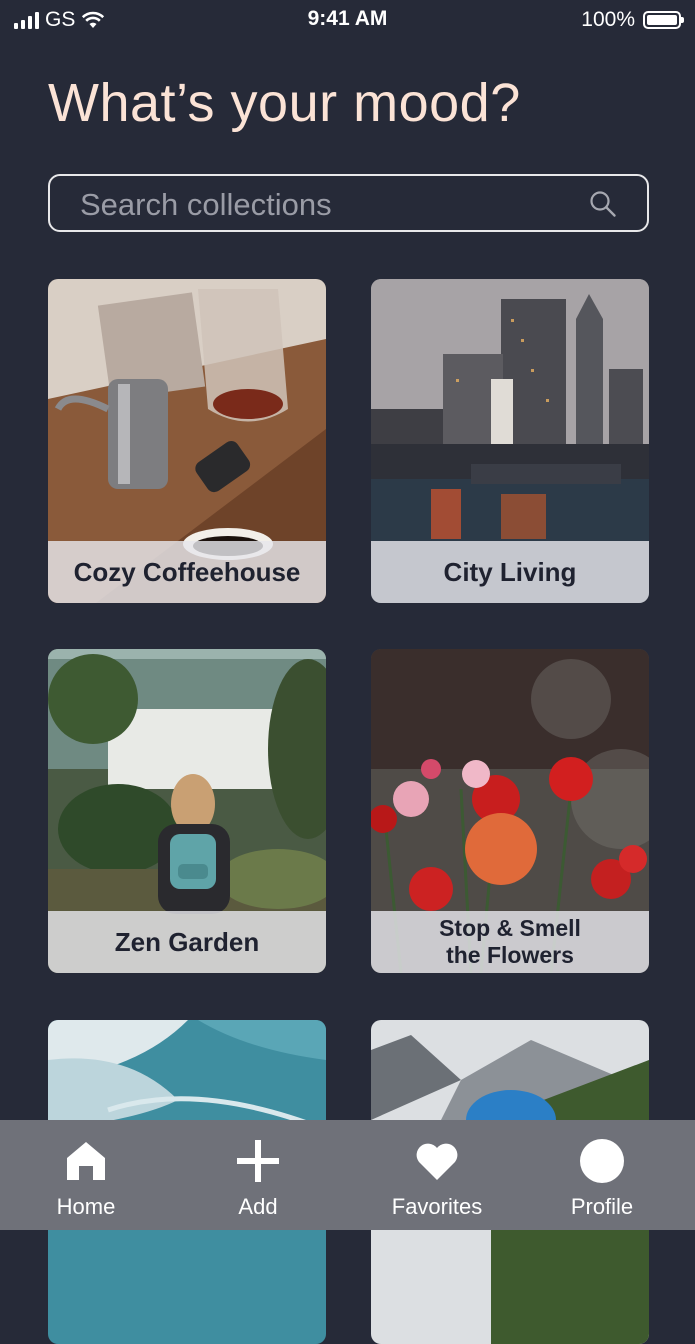  Describe the element at coordinates (187, 811) in the screenshot. I see `collection-card-zen-garden: Zen Garden` at that location.